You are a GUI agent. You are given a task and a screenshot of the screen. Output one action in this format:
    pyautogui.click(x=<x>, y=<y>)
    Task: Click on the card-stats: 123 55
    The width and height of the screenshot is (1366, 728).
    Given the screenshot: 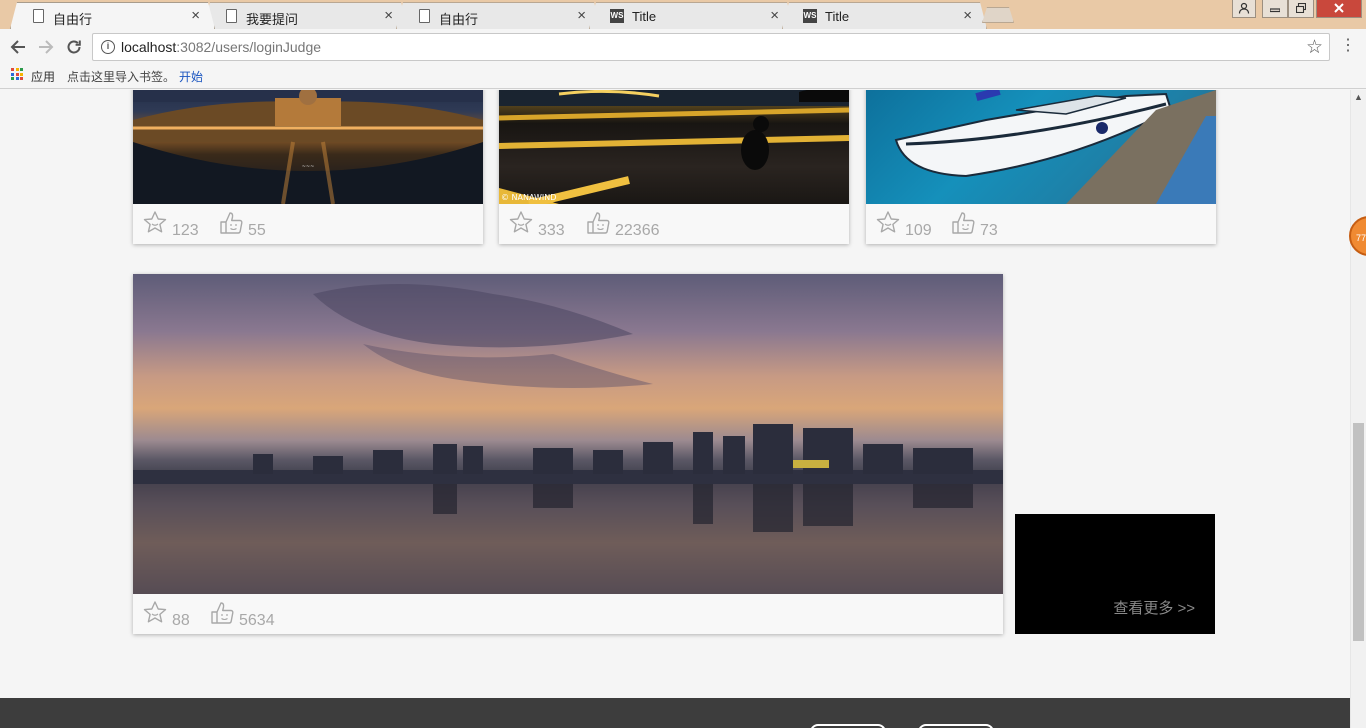 What is the action you would take?
    pyautogui.click(x=308, y=224)
    